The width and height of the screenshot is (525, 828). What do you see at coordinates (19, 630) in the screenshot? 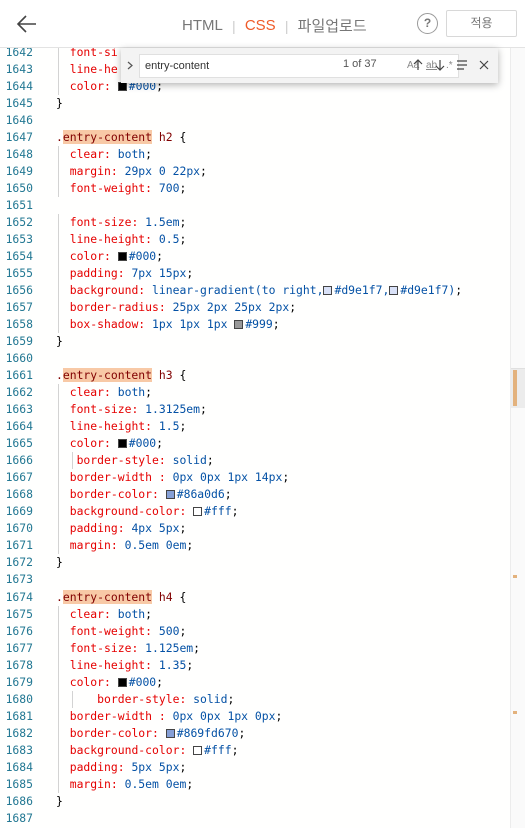
I see `line-number: 1676` at bounding box center [19, 630].